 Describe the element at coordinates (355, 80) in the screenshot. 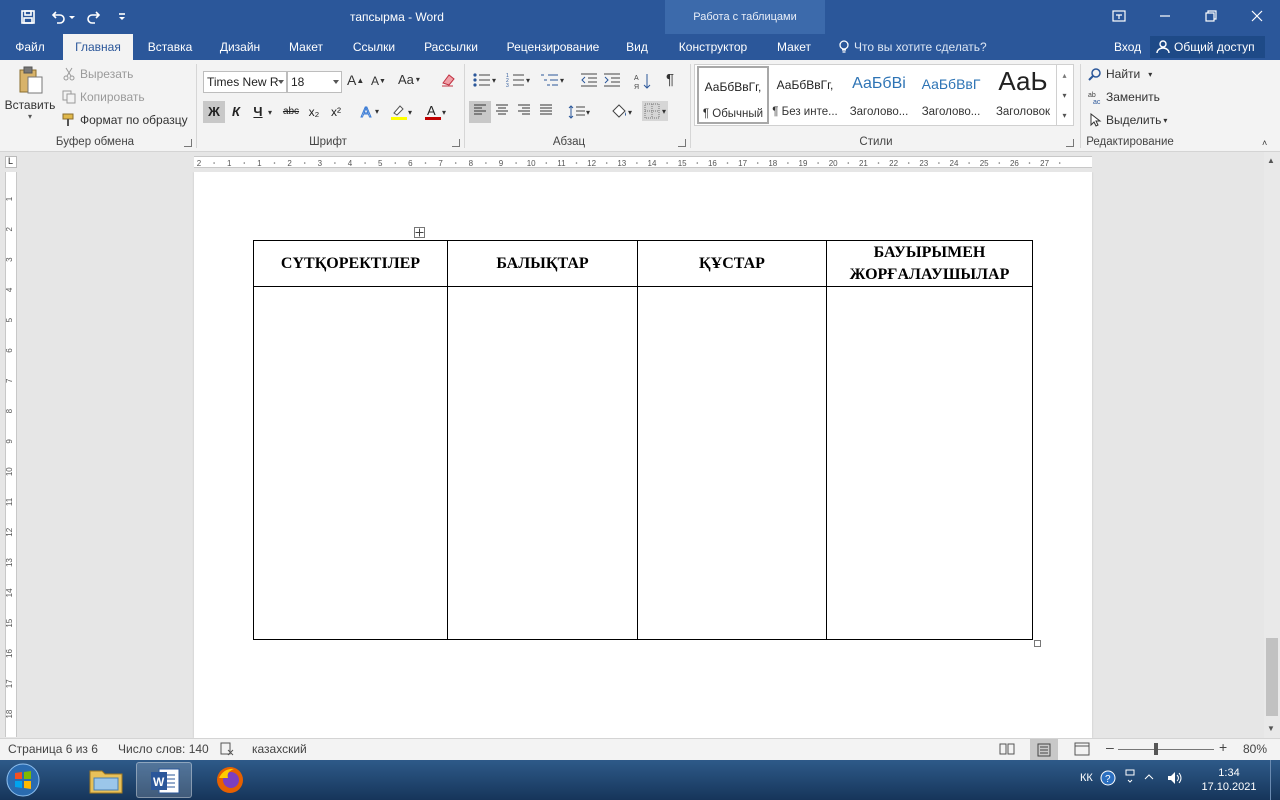

I see `grow-font-button: A ▲` at that location.